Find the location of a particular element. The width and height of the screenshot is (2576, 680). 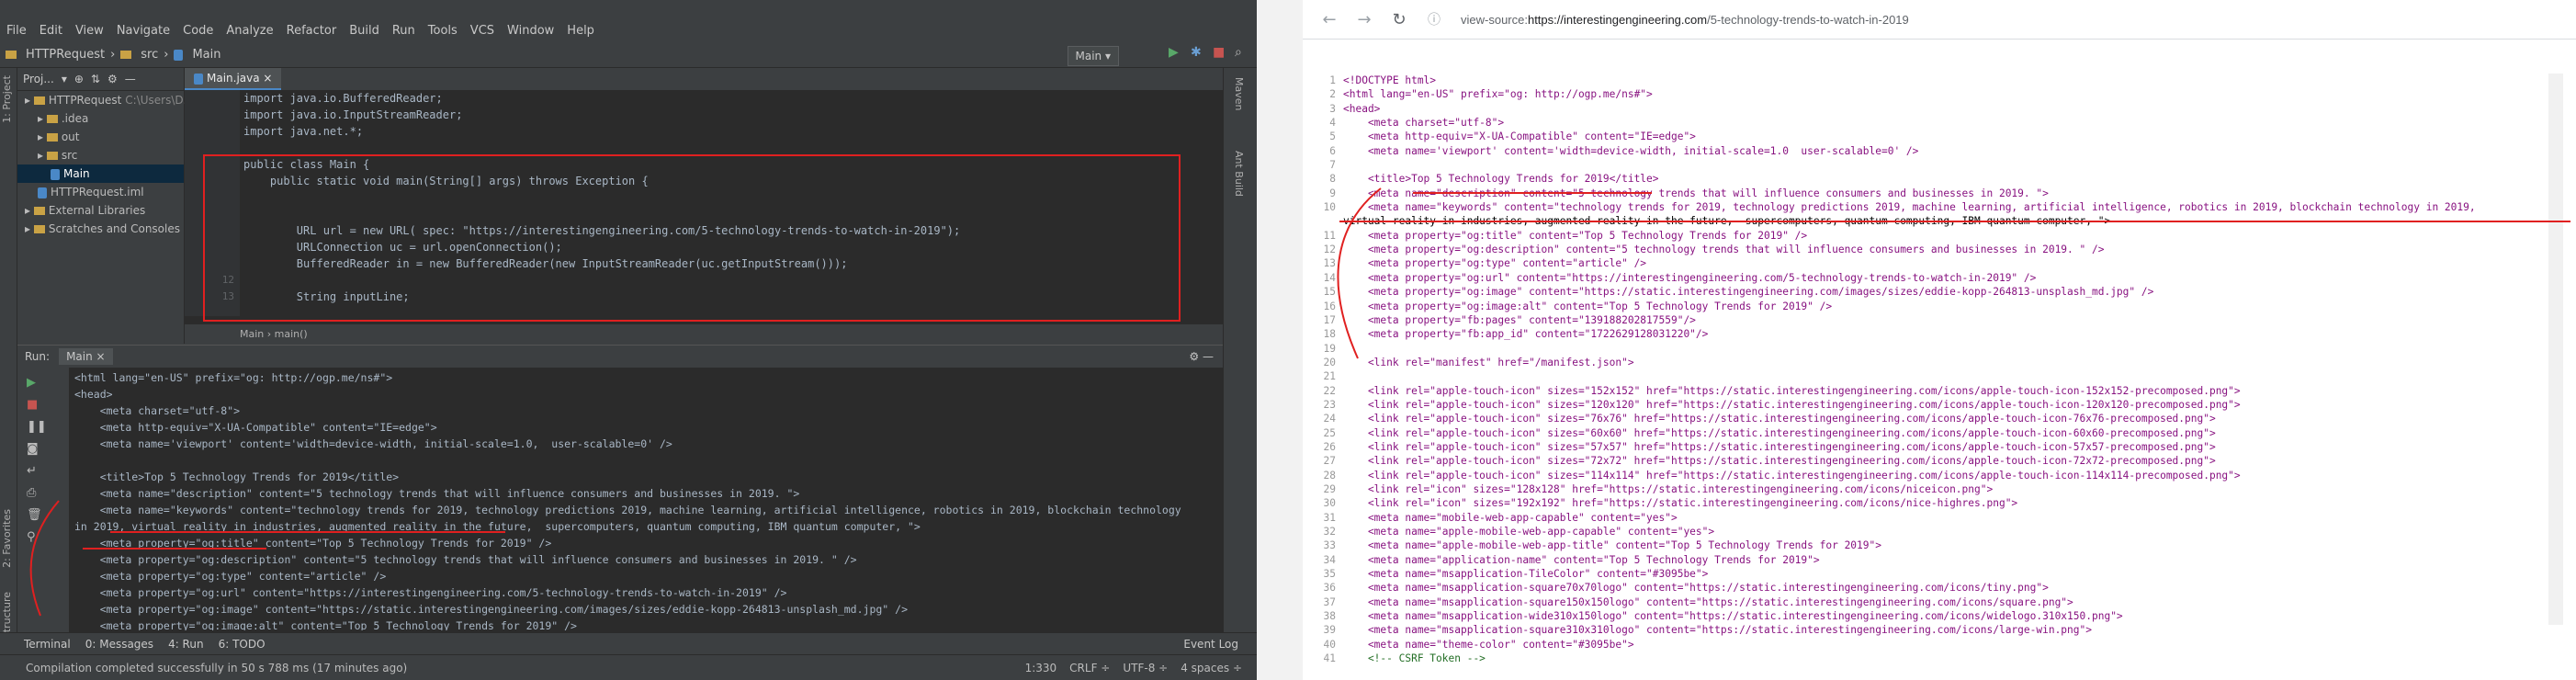

favorites-tool-tab: 2: Favorites is located at coordinates (7, 538).